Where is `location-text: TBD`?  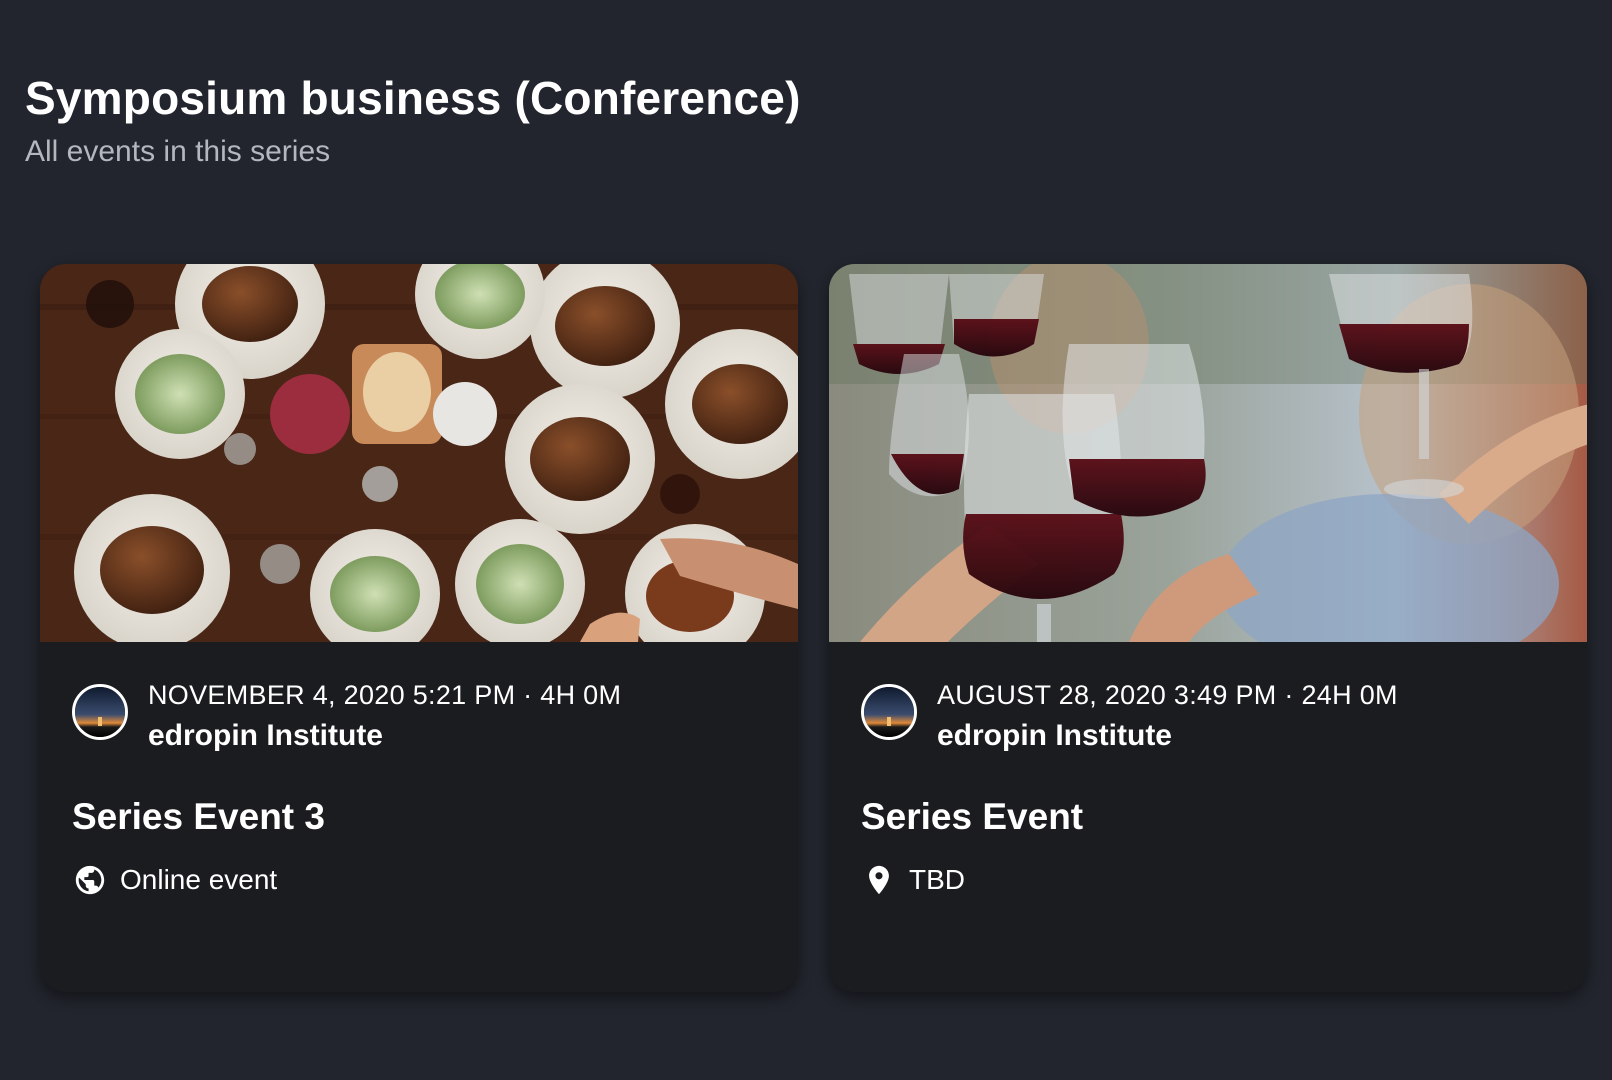
location-text: TBD is located at coordinates (937, 879).